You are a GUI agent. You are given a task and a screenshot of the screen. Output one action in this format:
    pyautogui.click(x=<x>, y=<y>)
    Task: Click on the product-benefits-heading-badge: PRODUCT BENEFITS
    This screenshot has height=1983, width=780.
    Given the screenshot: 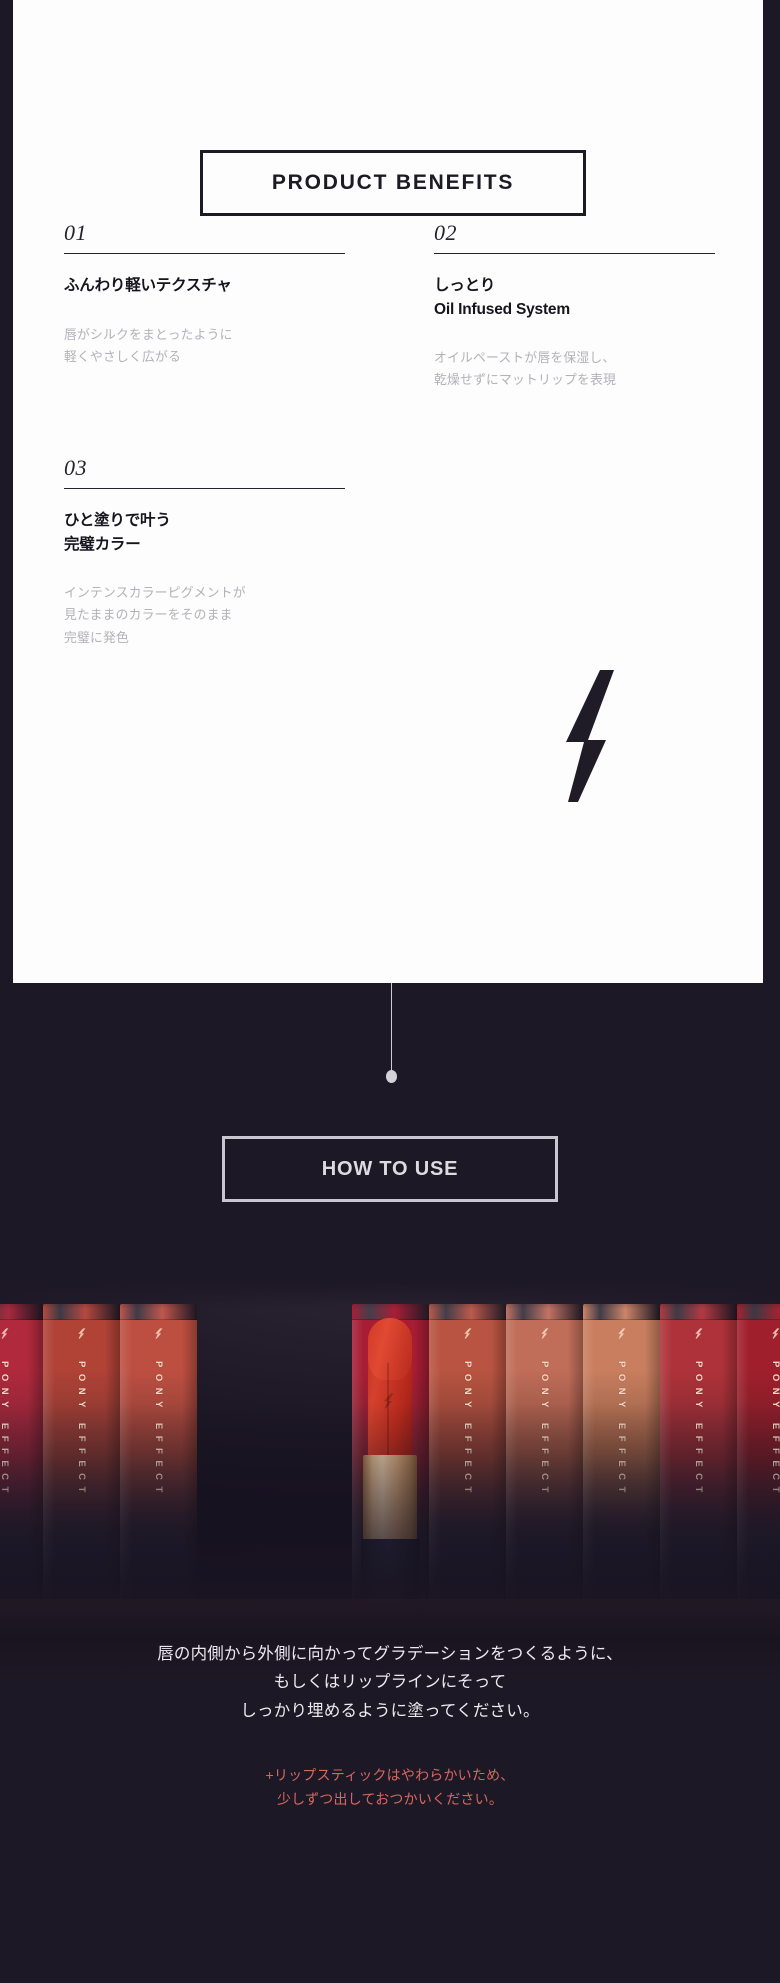 What is the action you would take?
    pyautogui.click(x=393, y=183)
    